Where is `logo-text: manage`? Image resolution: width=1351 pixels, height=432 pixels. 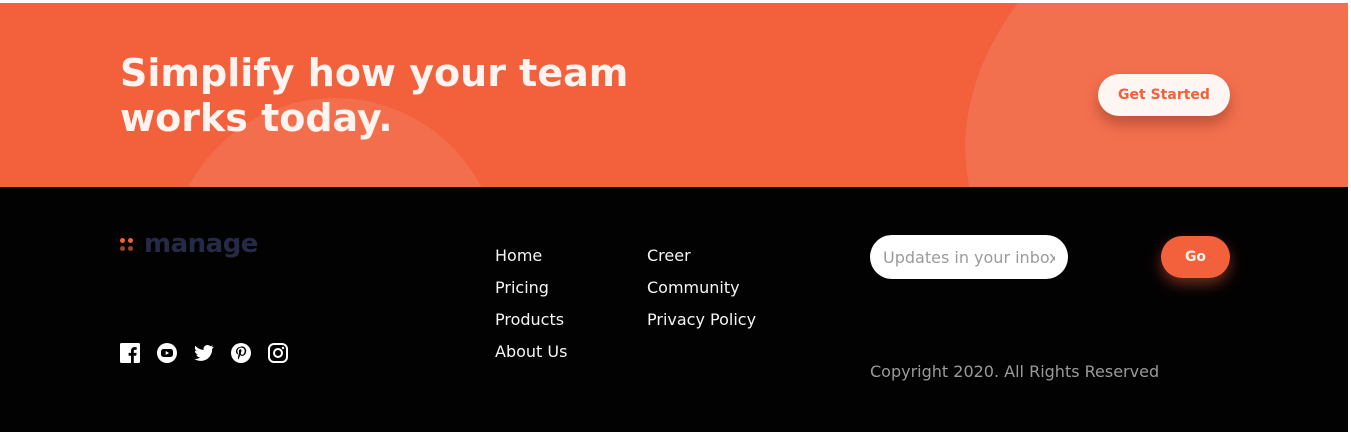
logo-text: manage is located at coordinates (201, 244).